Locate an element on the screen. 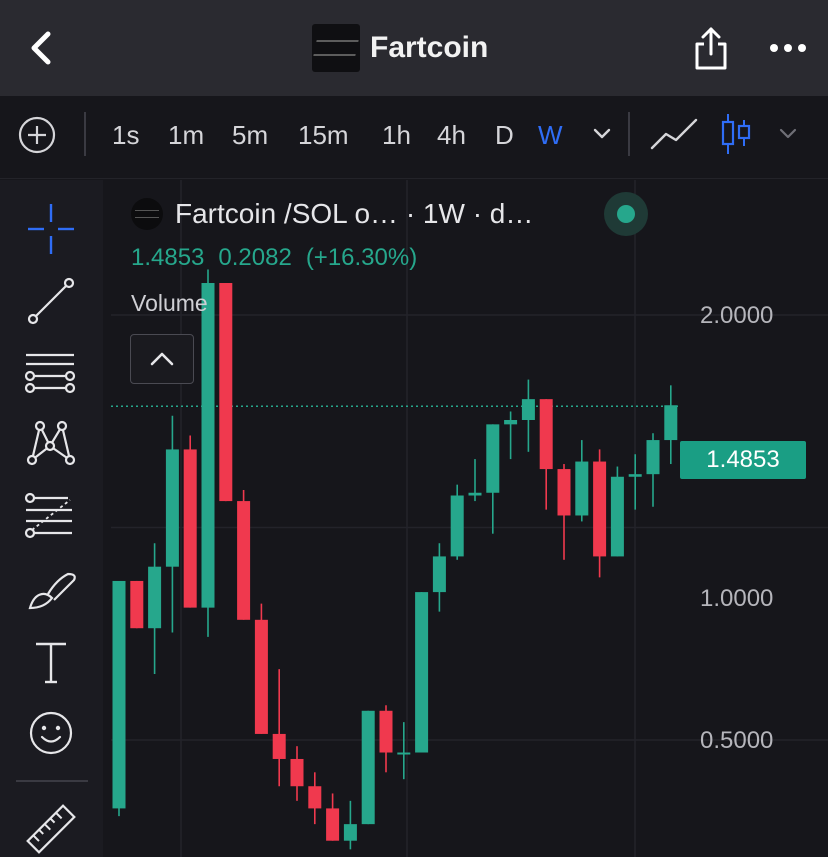 This screenshot has height=857, width=828. add-indicator-icon is located at coordinates (37, 135).